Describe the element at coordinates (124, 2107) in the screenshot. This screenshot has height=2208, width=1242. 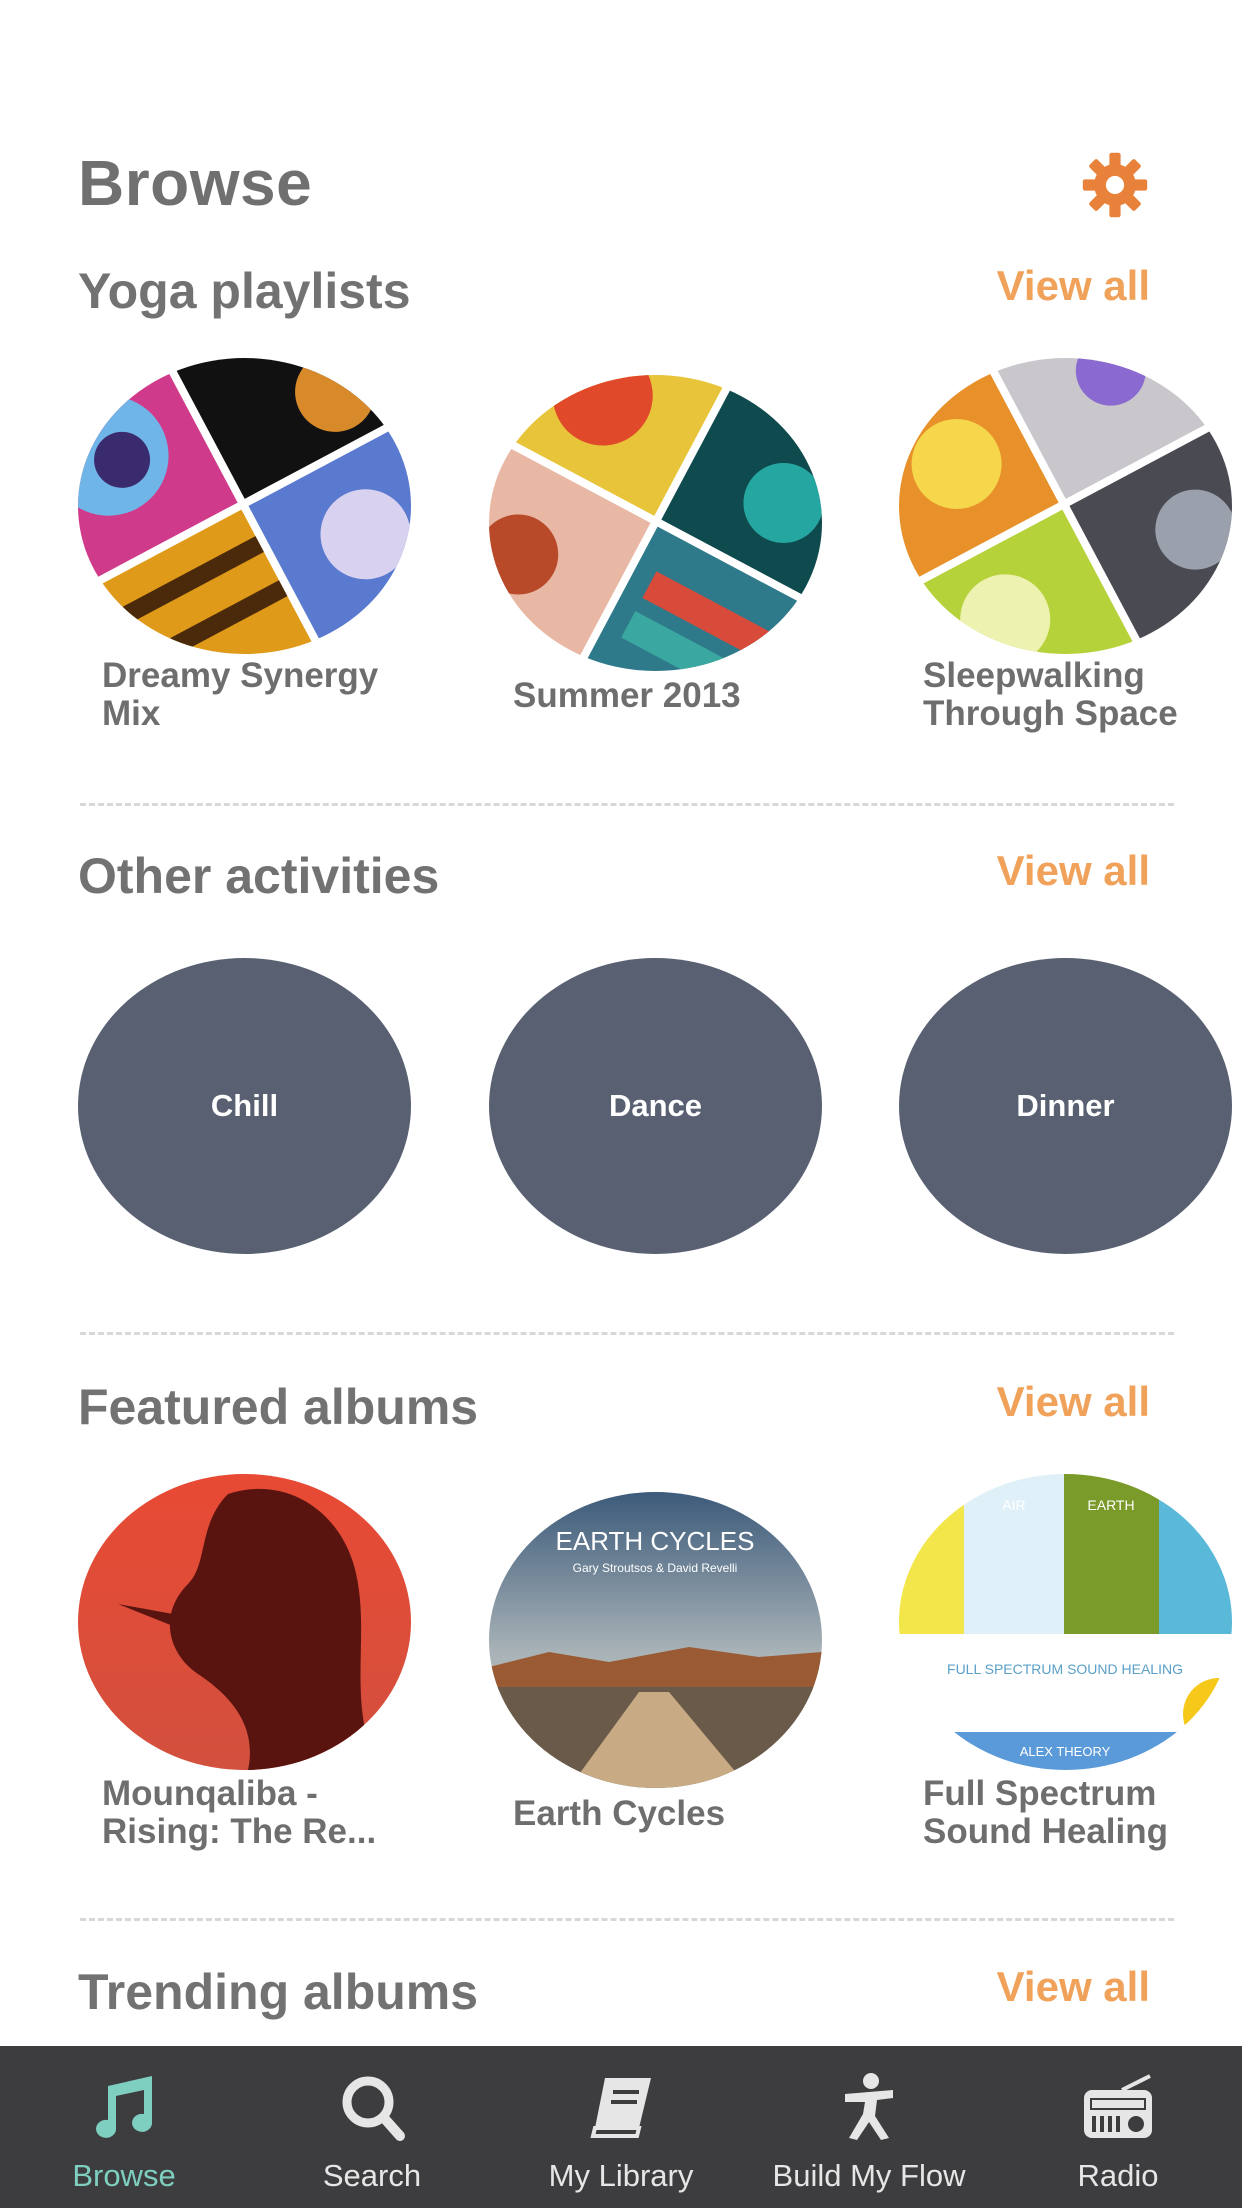
I see `music-note-icon` at that location.